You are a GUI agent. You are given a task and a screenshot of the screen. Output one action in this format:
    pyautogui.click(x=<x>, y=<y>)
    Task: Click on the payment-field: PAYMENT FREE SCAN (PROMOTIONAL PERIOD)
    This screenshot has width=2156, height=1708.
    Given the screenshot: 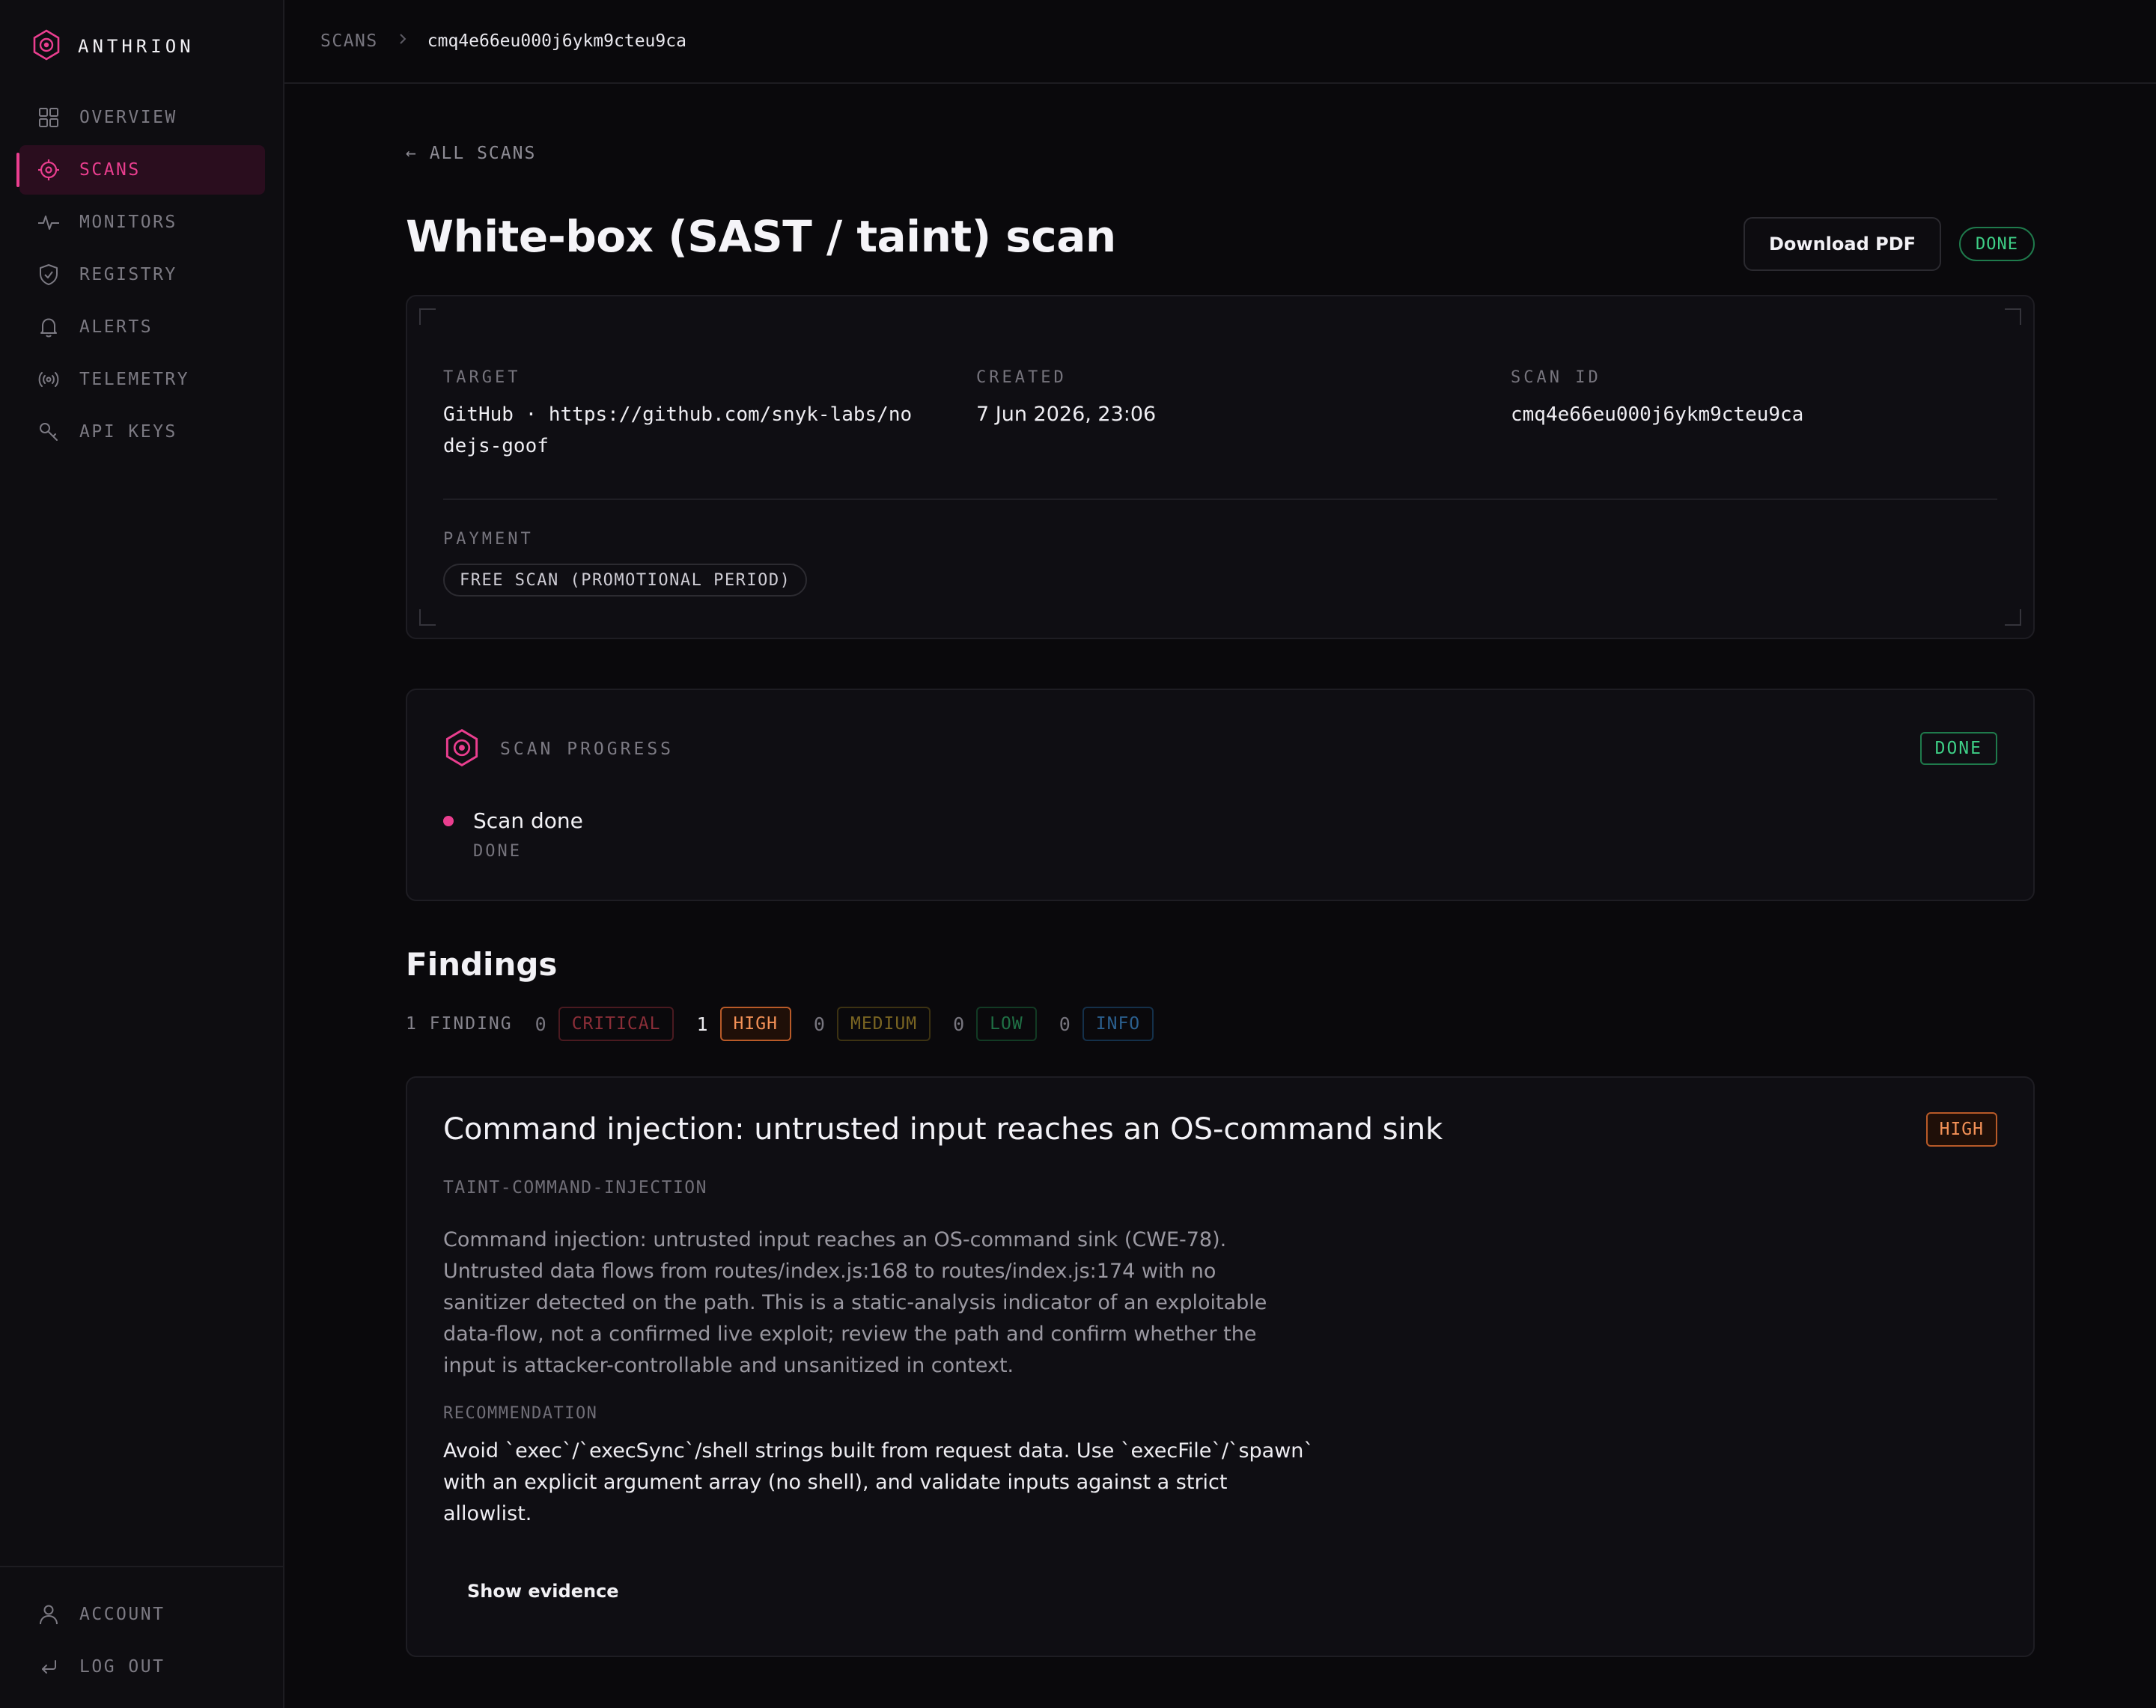 What is the action you would take?
    pyautogui.click(x=625, y=563)
    